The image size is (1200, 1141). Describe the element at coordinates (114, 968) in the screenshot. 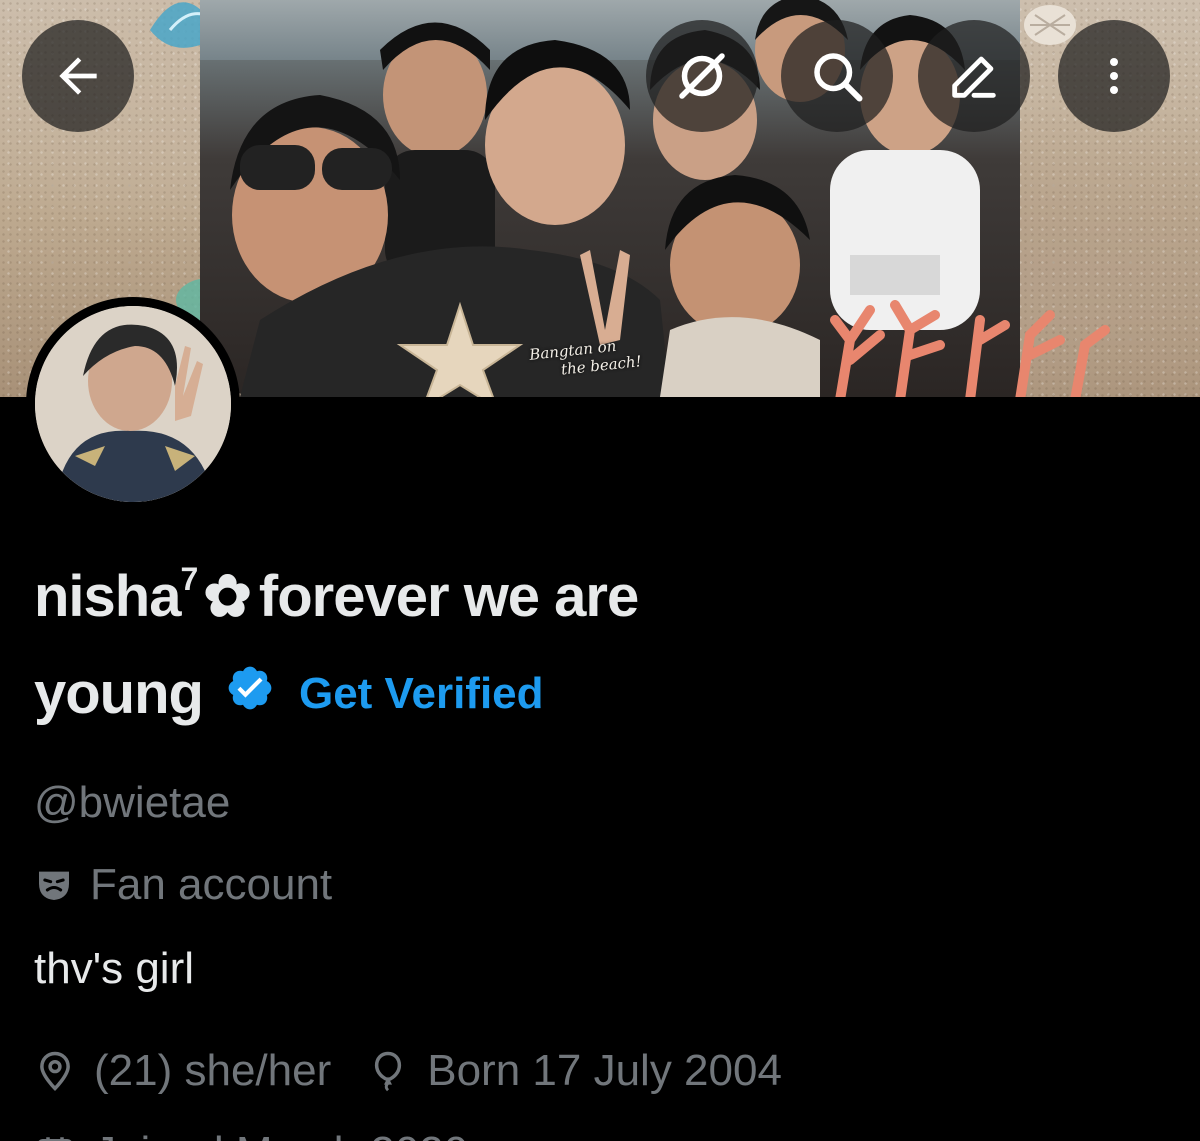

I see `profile-bio: thv's girl` at that location.